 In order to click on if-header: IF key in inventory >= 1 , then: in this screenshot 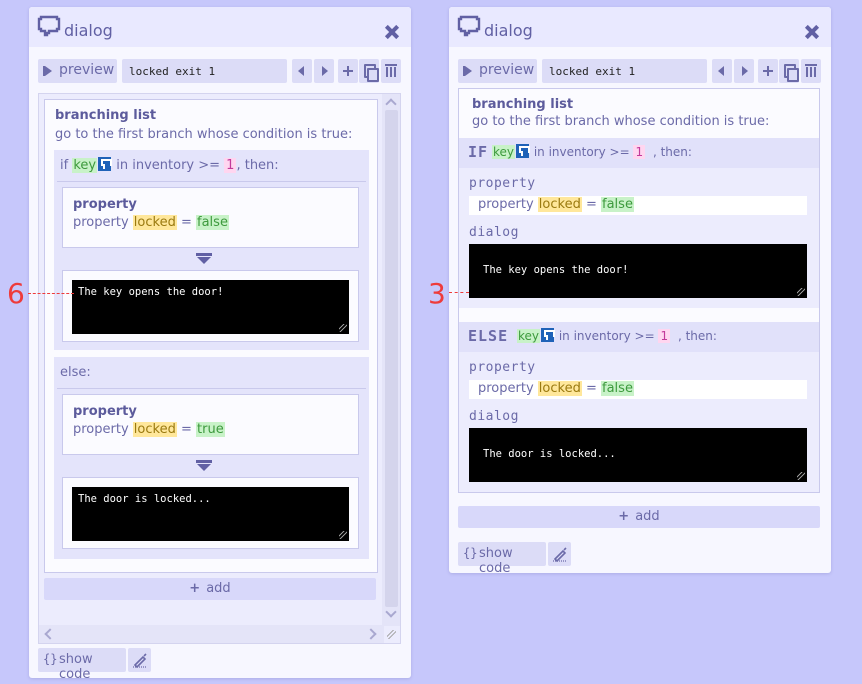, I will do `click(639, 153)`.